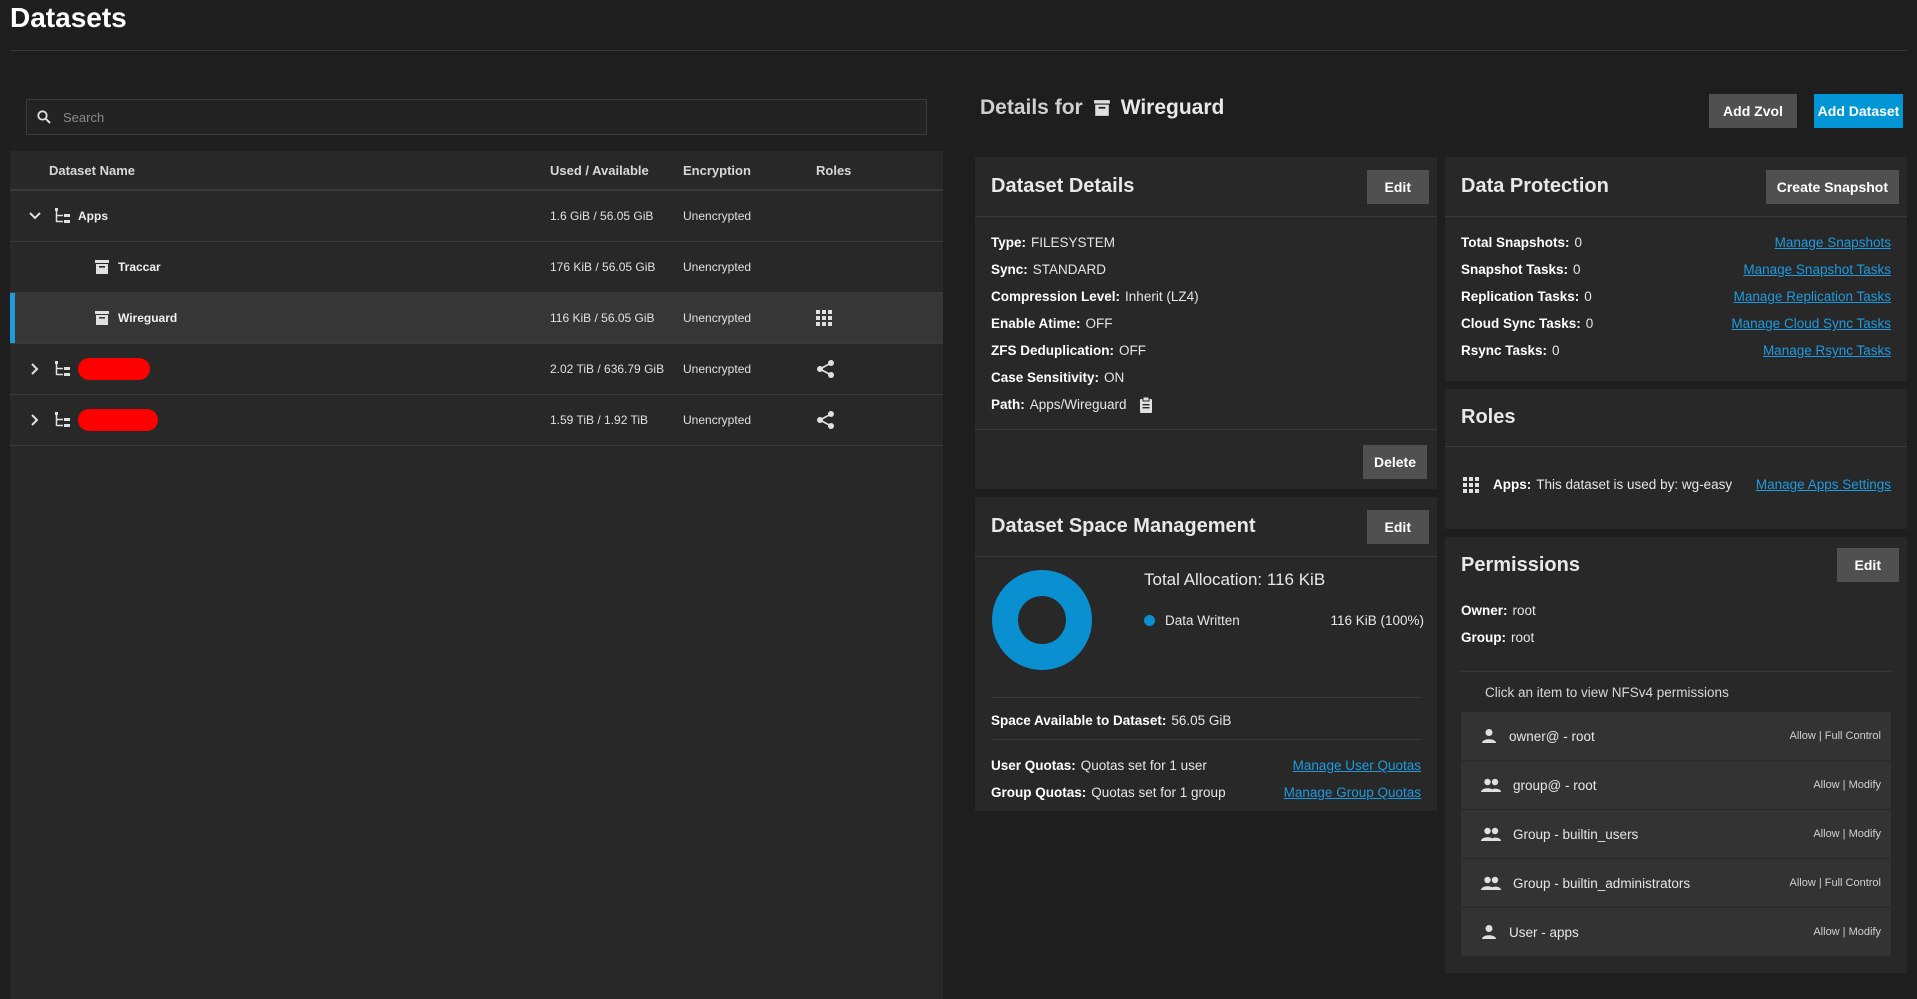  I want to click on permission-item-user-apps: User - apps Allow | Modify, so click(1676, 932).